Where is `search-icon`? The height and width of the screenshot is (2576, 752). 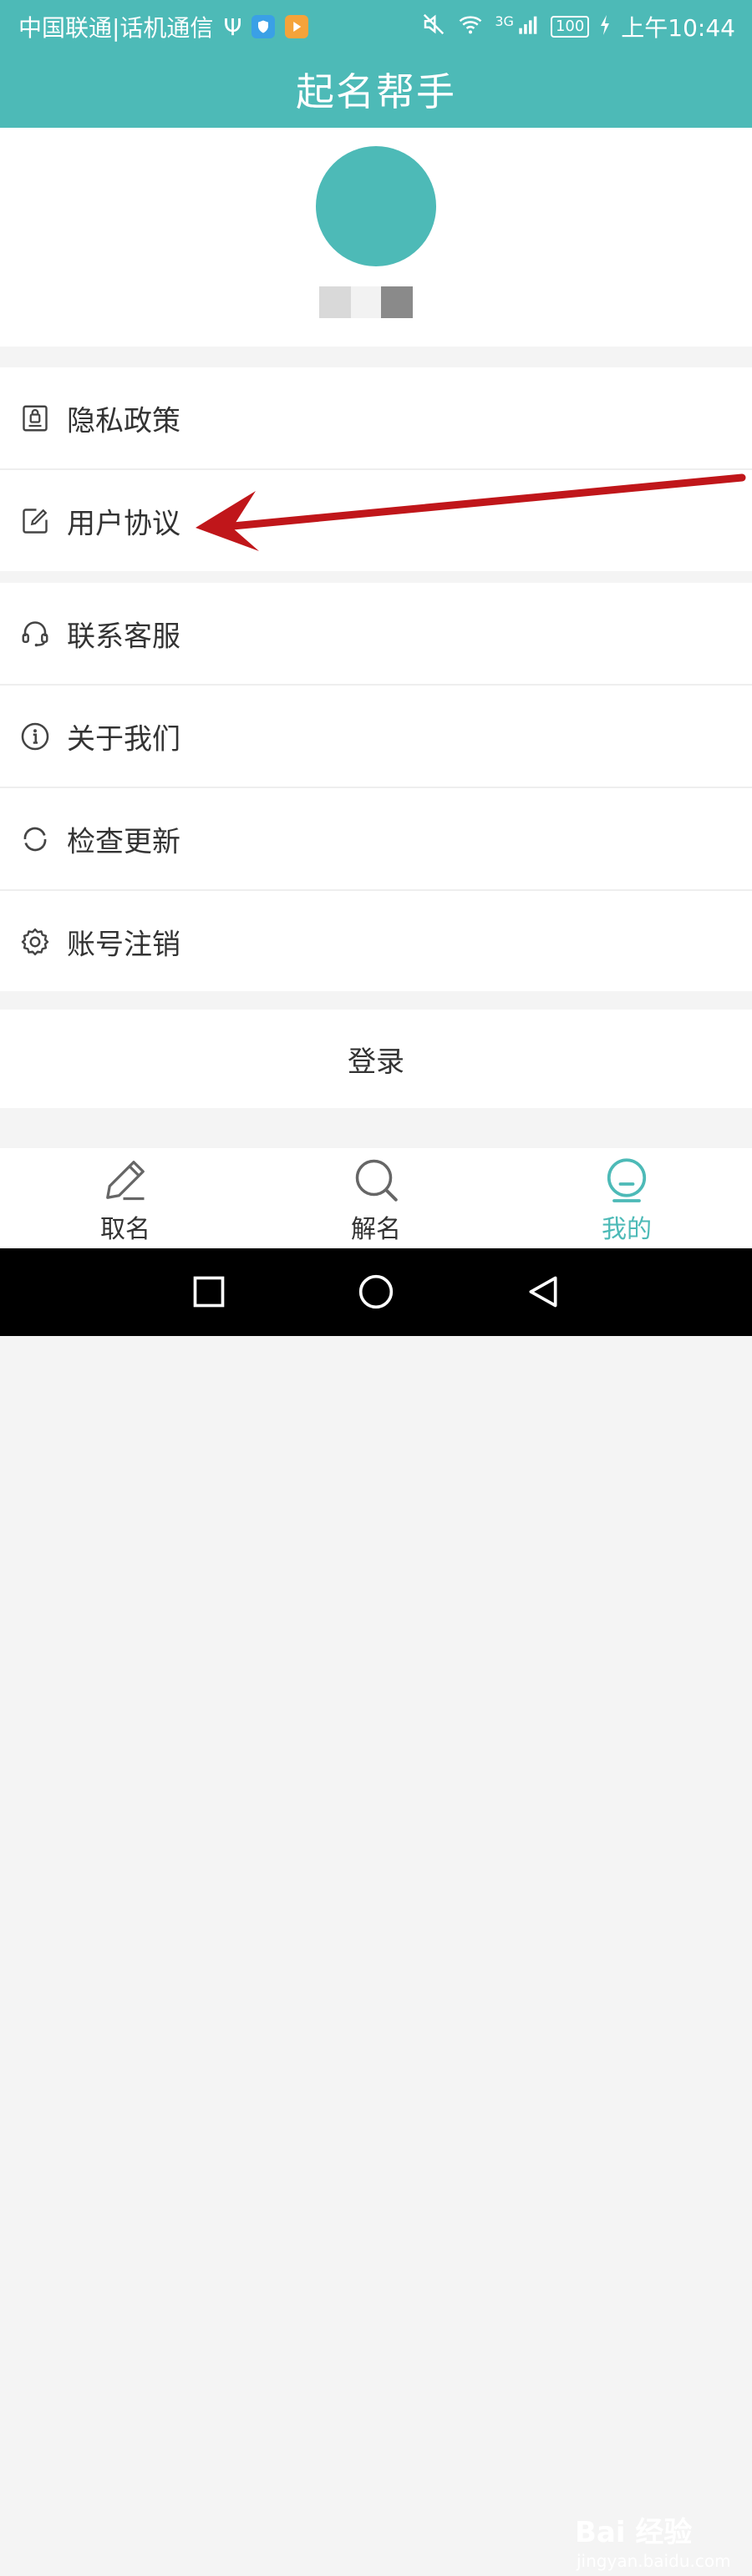
search-icon is located at coordinates (376, 1180).